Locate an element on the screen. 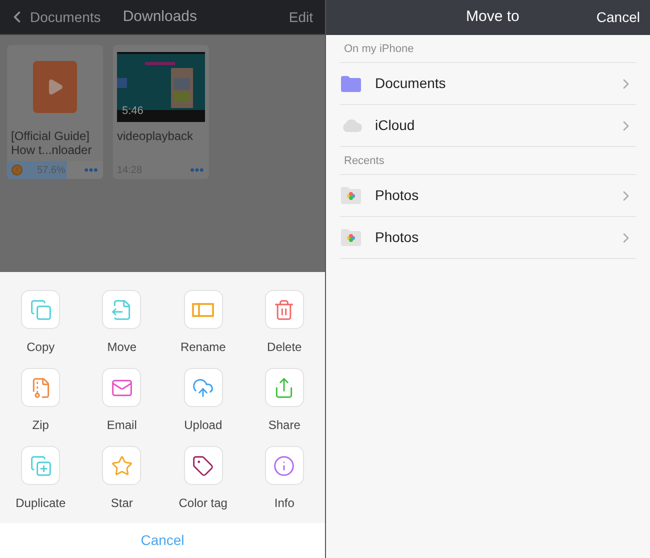 Image resolution: width=650 pixels, height=558 pixels. screen-title: Move to is located at coordinates (493, 17).